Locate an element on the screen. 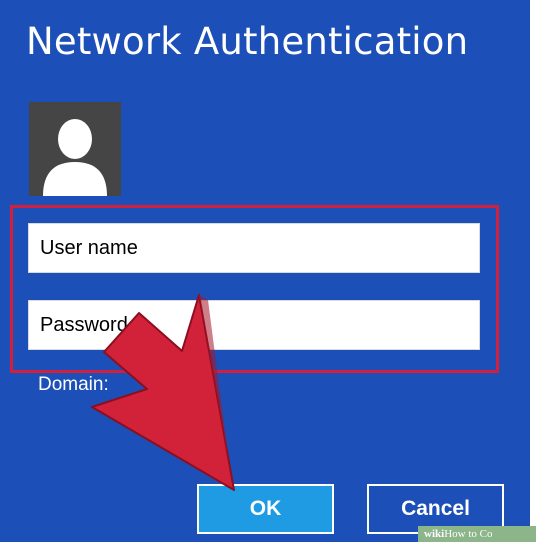  dialog-title: Network Authentication is located at coordinates (247, 41).